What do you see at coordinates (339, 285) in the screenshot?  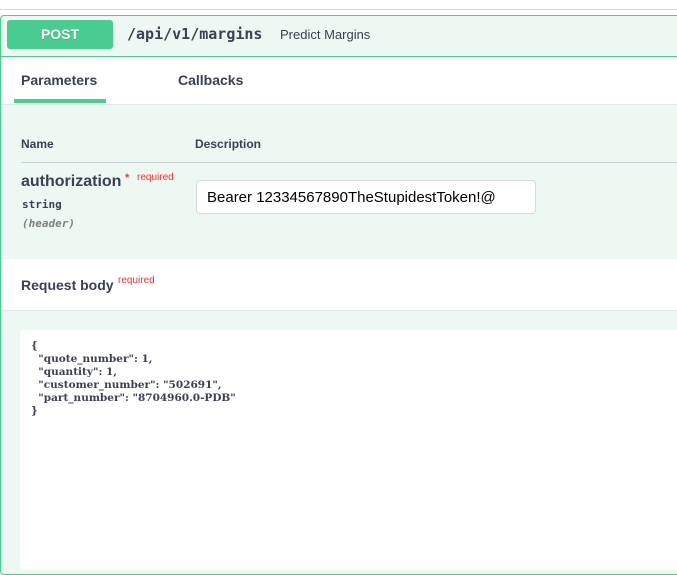 I see `request-body-header: Request body required` at bounding box center [339, 285].